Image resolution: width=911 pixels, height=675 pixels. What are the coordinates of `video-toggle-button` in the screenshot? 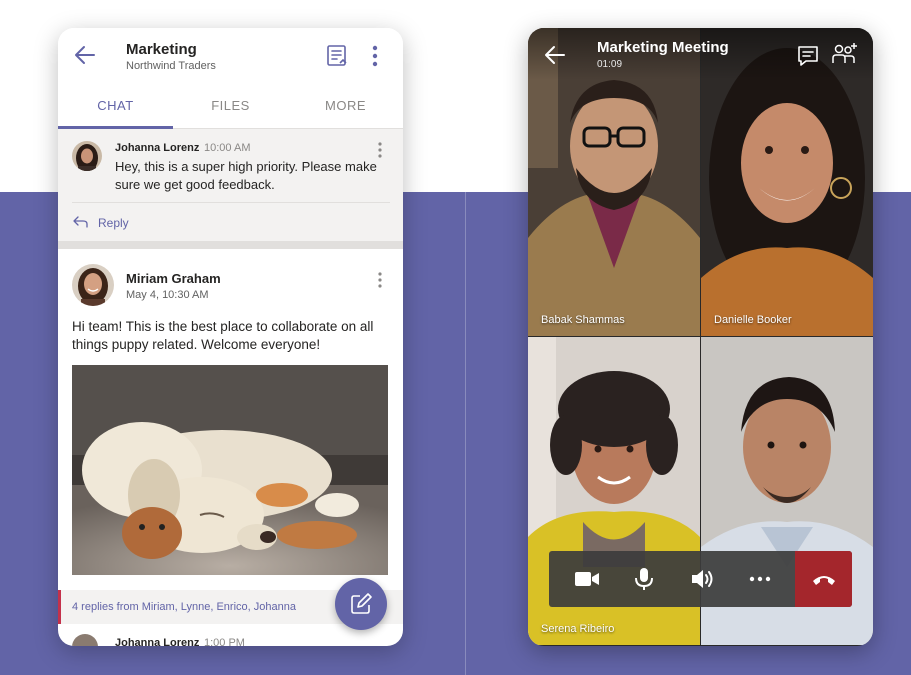 It's located at (586, 579).